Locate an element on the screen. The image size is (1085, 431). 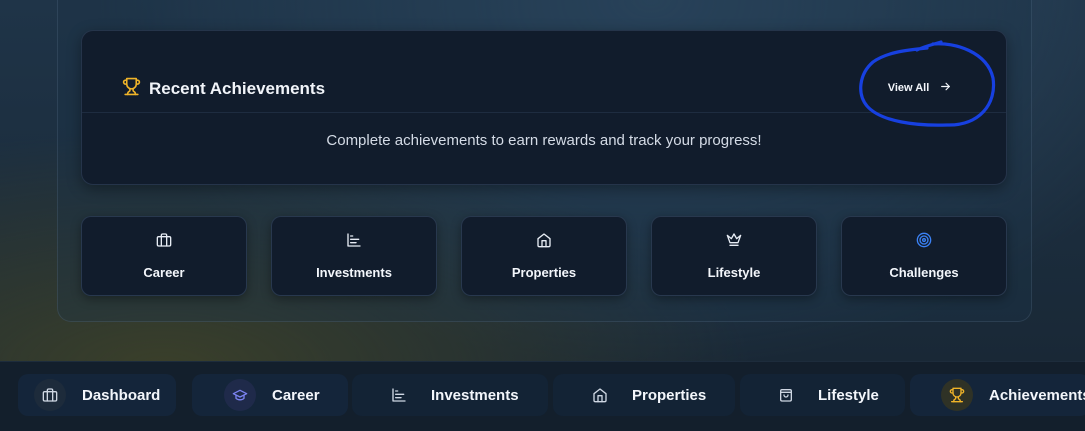
category-tile-properties: Properties is located at coordinates (544, 256).